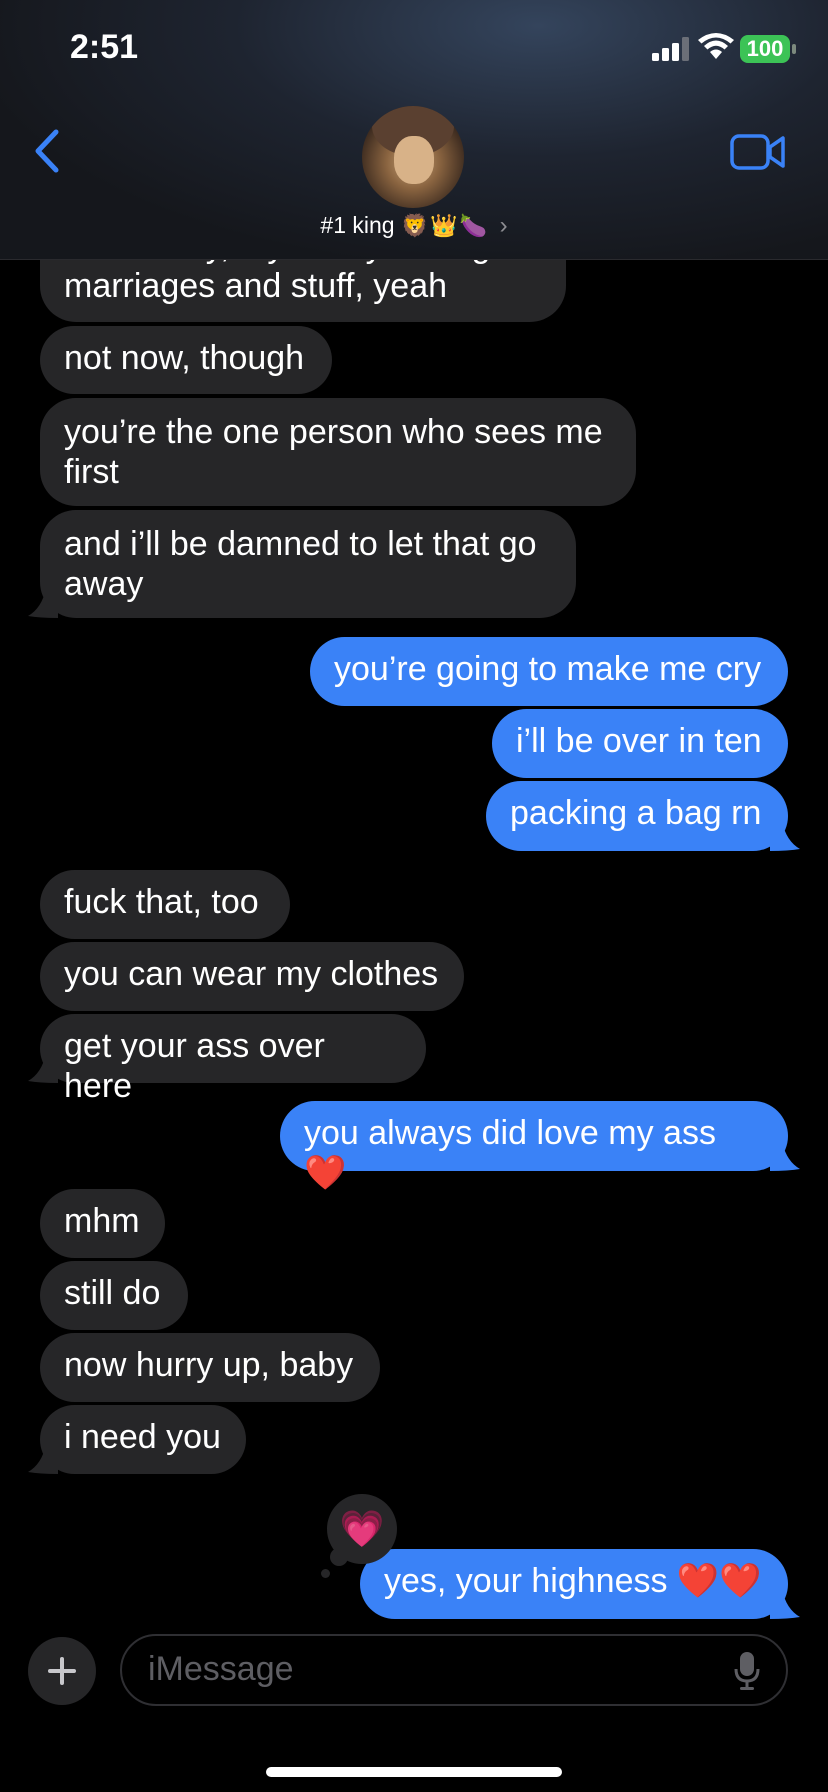 This screenshot has height=1792, width=828. What do you see at coordinates (640, 743) in the screenshot?
I see `message-bubble-outgoing: i’ll be over in ten` at bounding box center [640, 743].